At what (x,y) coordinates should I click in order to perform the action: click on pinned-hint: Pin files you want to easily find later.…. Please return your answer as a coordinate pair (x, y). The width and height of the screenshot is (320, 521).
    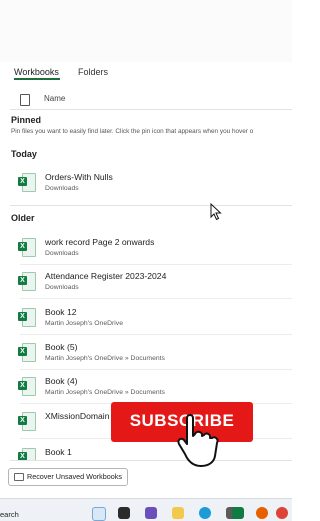
    Looking at the image, I should click on (132, 131).